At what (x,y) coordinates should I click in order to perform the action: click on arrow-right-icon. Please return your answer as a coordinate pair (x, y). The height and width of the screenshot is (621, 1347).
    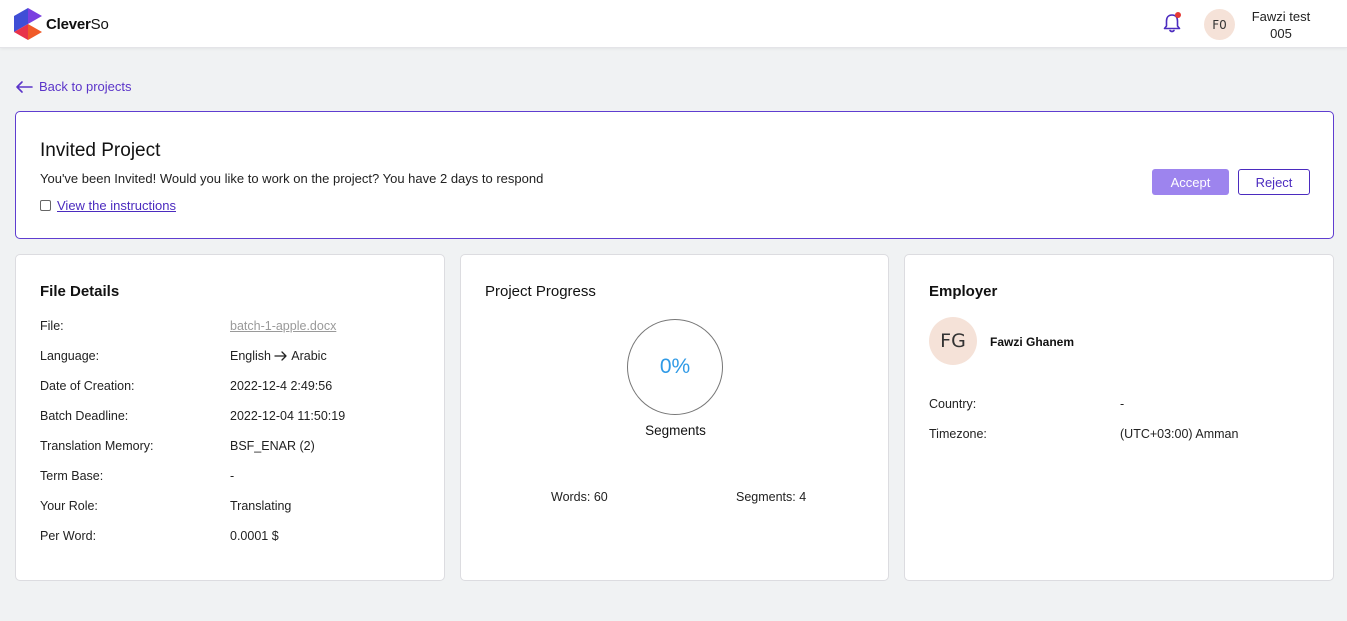
    Looking at the image, I should click on (281, 356).